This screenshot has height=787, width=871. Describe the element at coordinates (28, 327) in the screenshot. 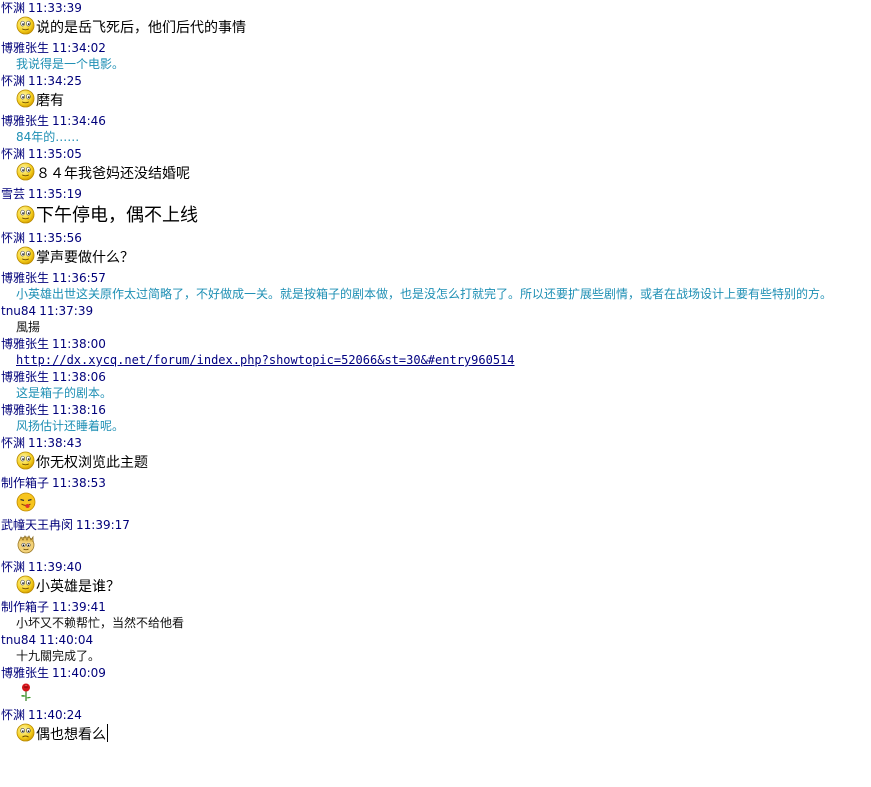

I see `message-text: 風揚` at that location.